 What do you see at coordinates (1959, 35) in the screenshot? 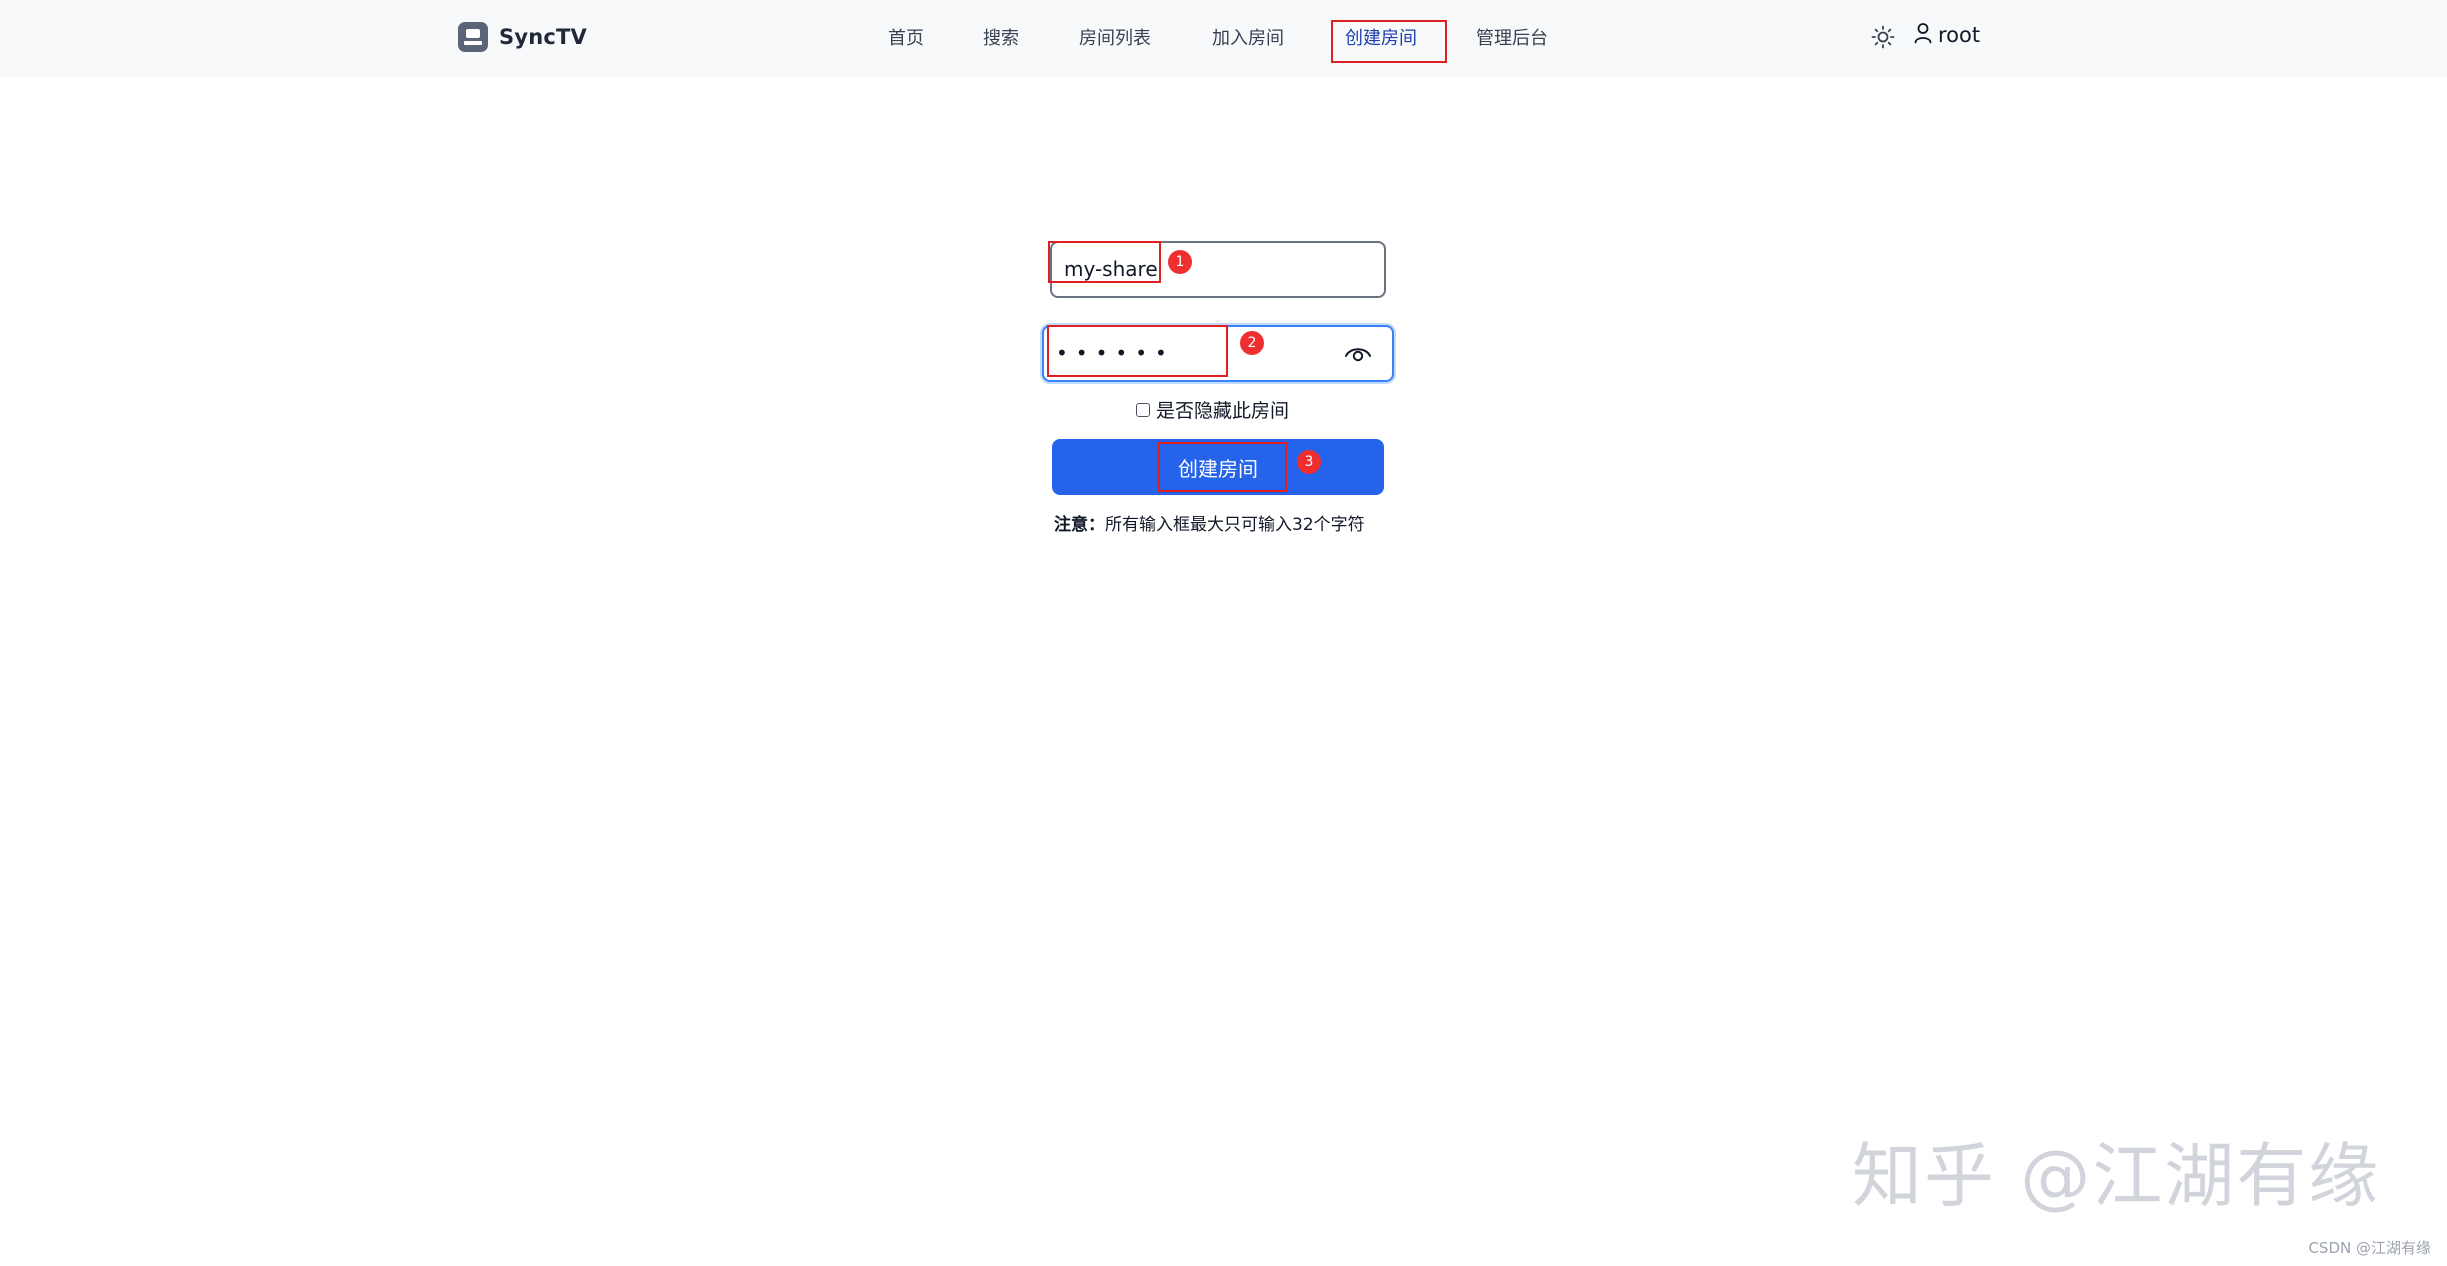
I see `user-name: root` at bounding box center [1959, 35].